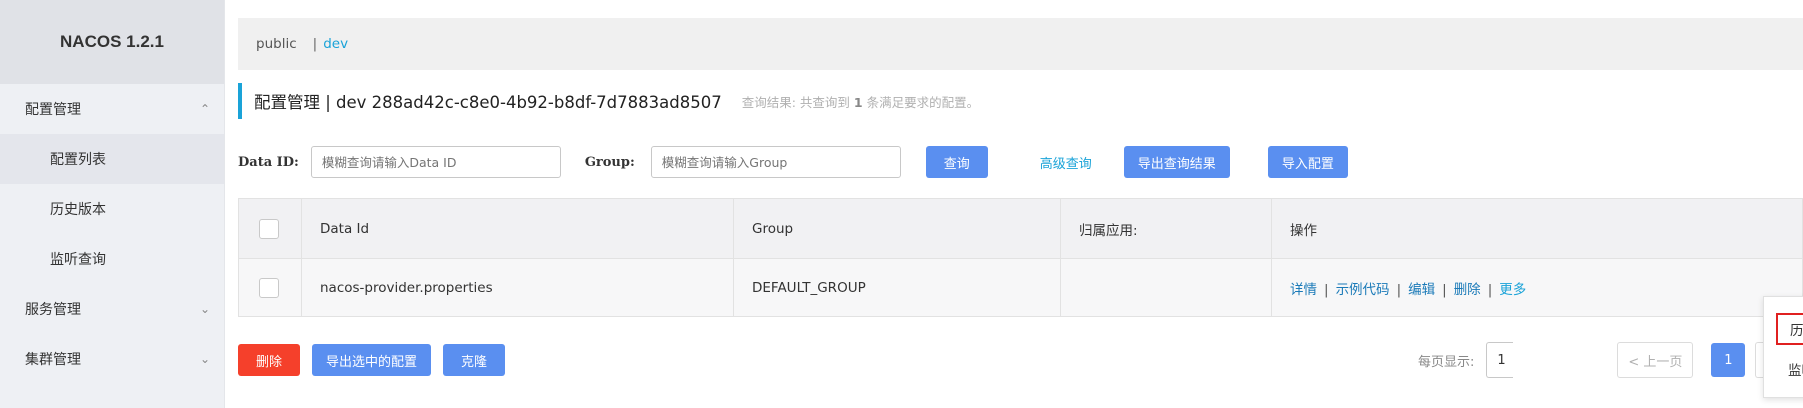  I want to click on export-results-button: 导出查询结果, so click(1176, 162).